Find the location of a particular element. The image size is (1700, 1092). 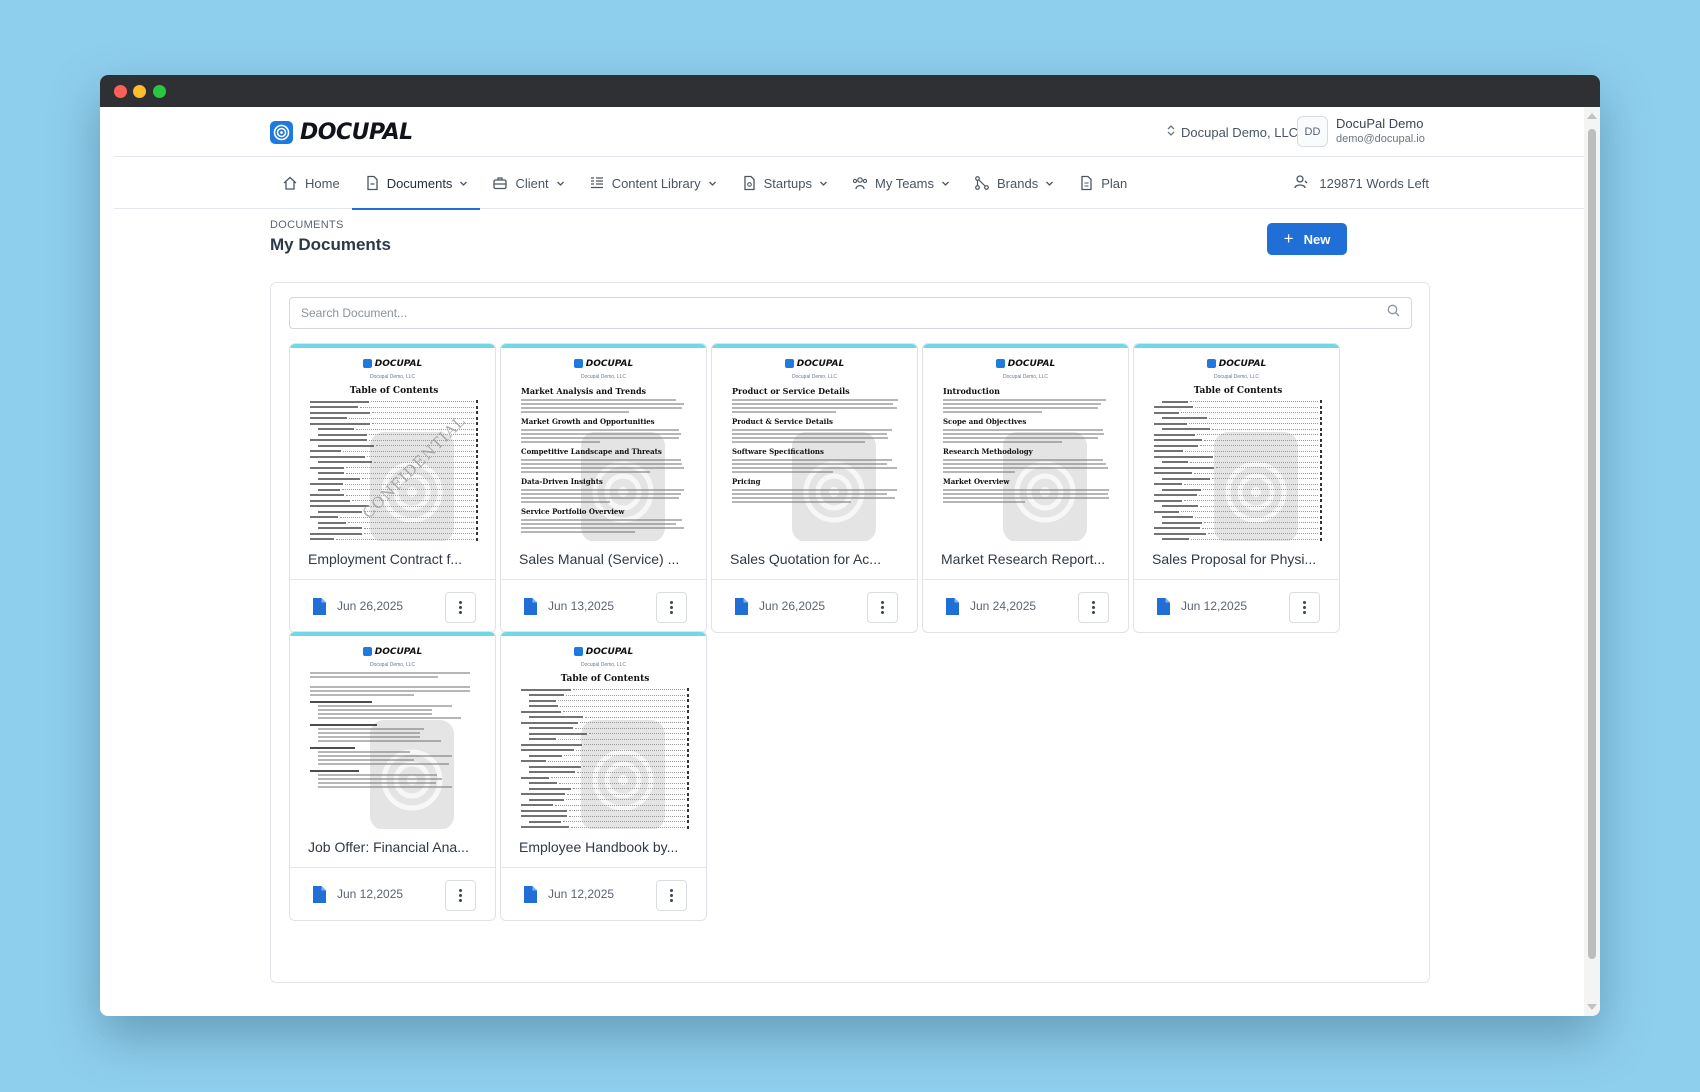

nav-item-startups: Startups is located at coordinates (784, 183).